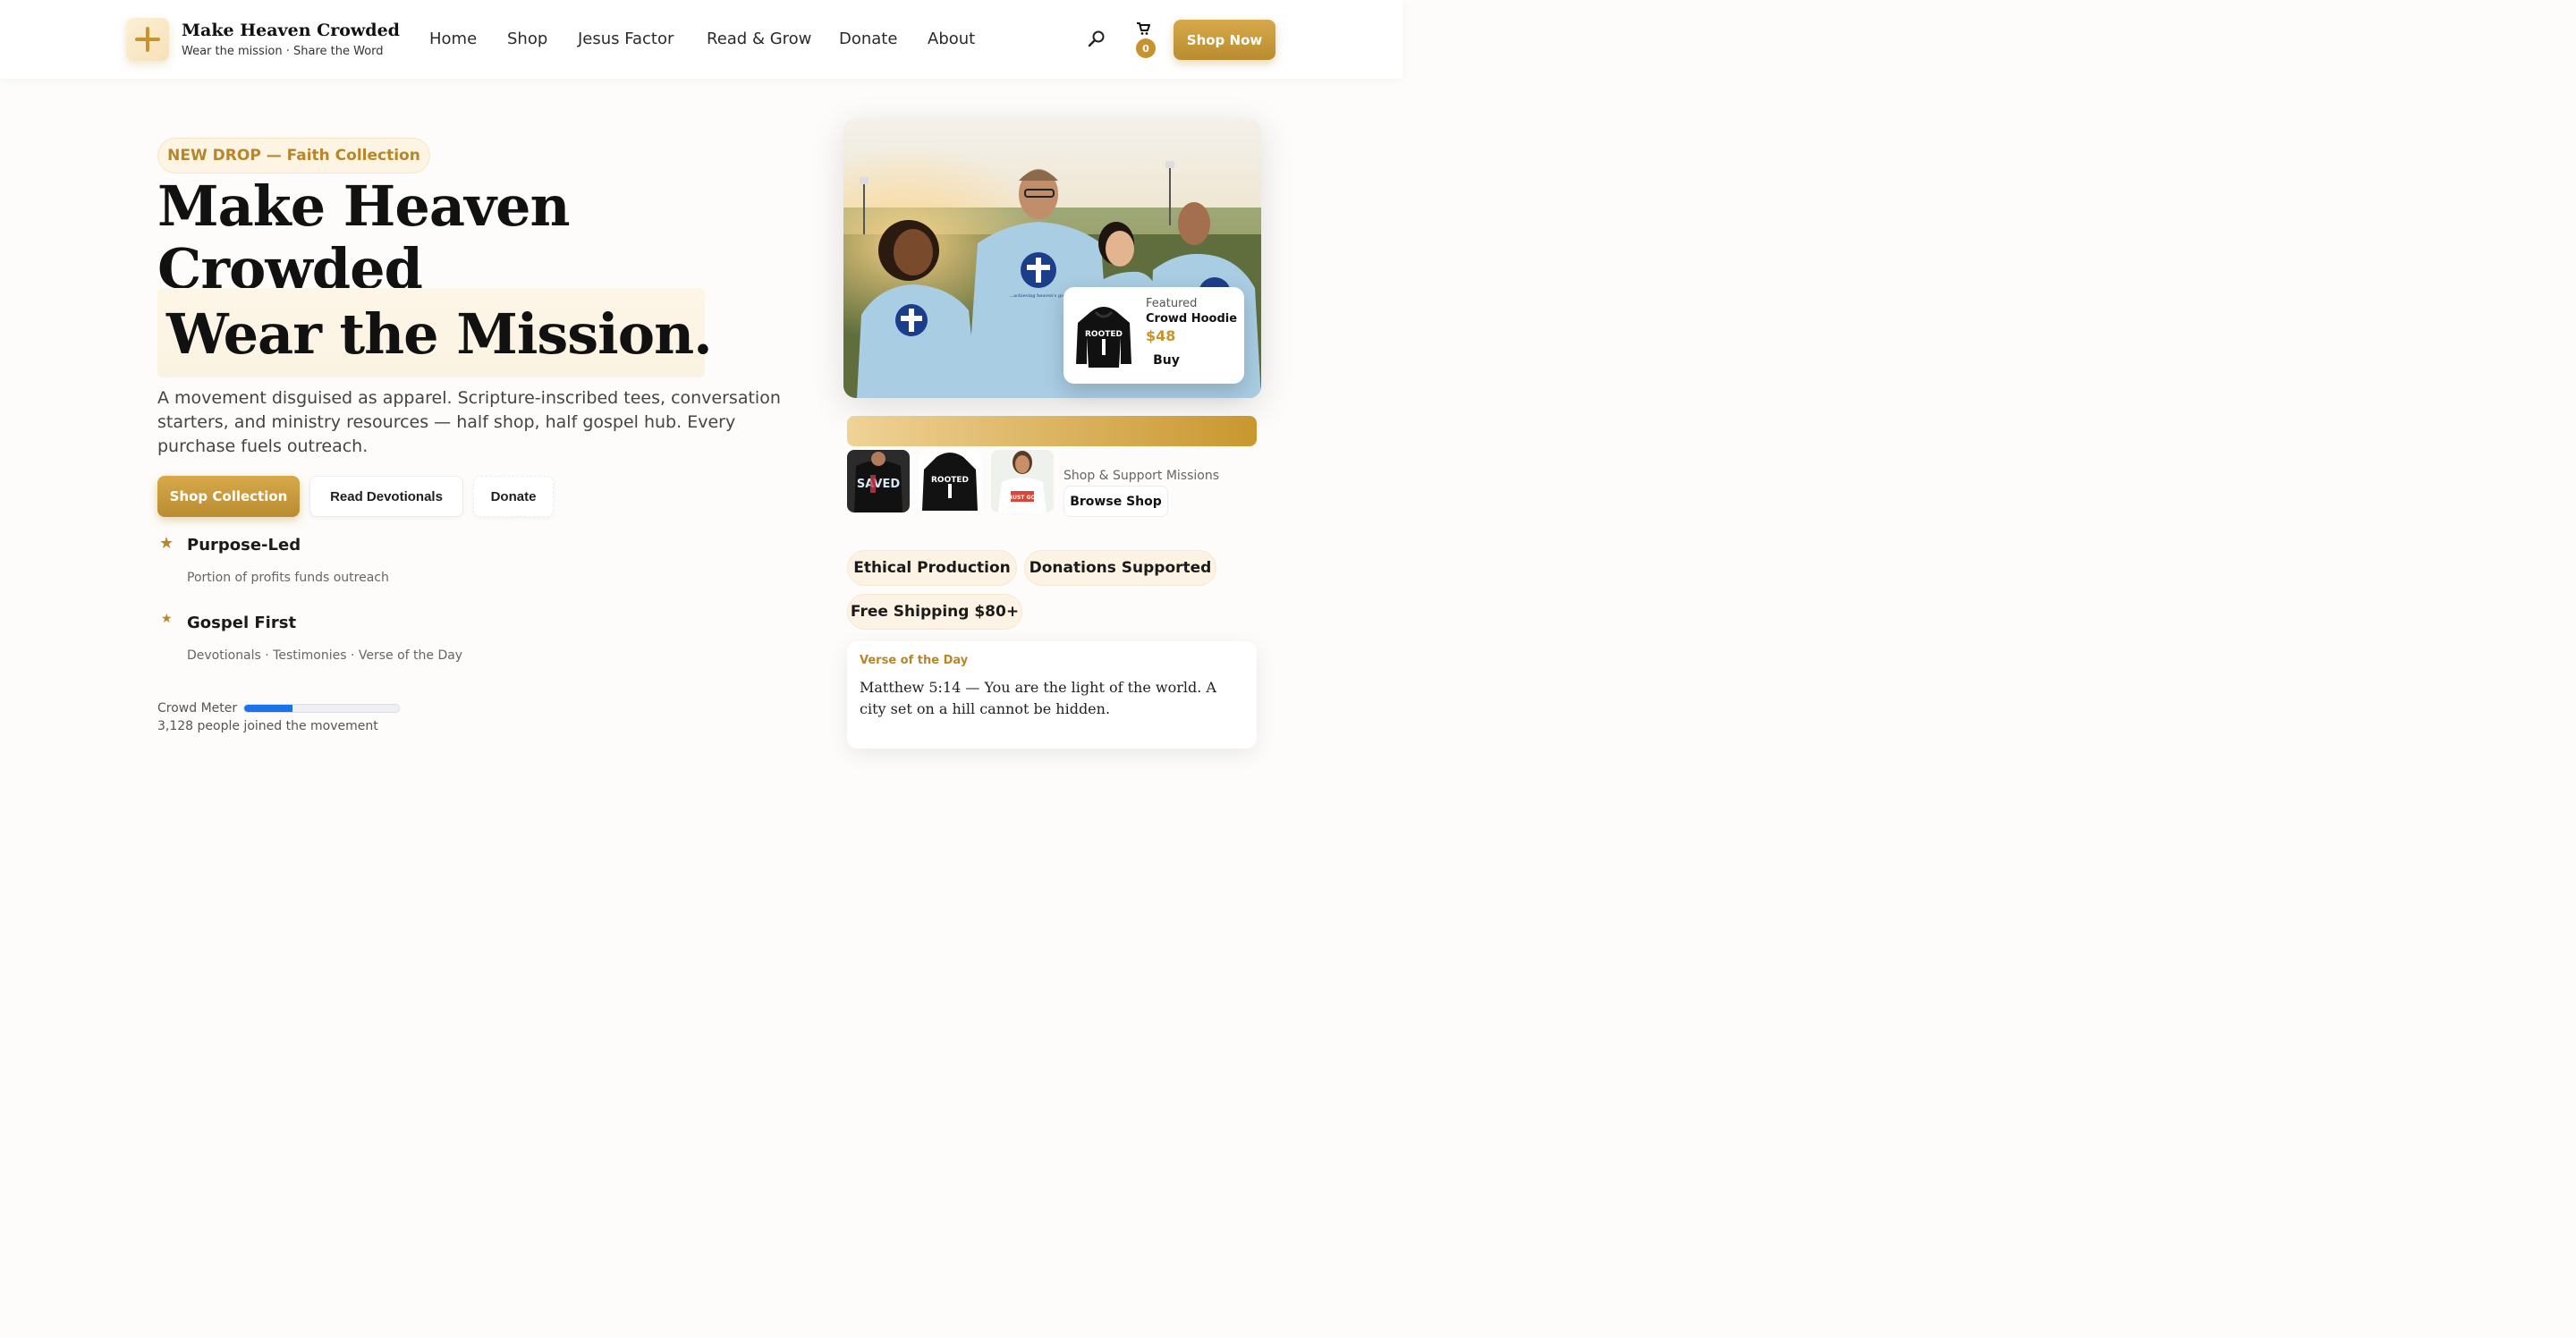 The image size is (2576, 1338). I want to click on featured-label: Featured, so click(1172, 303).